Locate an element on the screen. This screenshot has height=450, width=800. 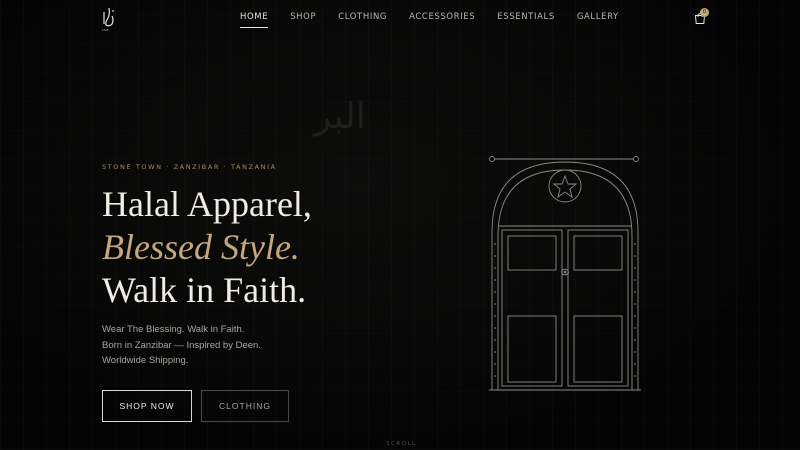
zanzibar-door-illustration is located at coordinates (565, 274).